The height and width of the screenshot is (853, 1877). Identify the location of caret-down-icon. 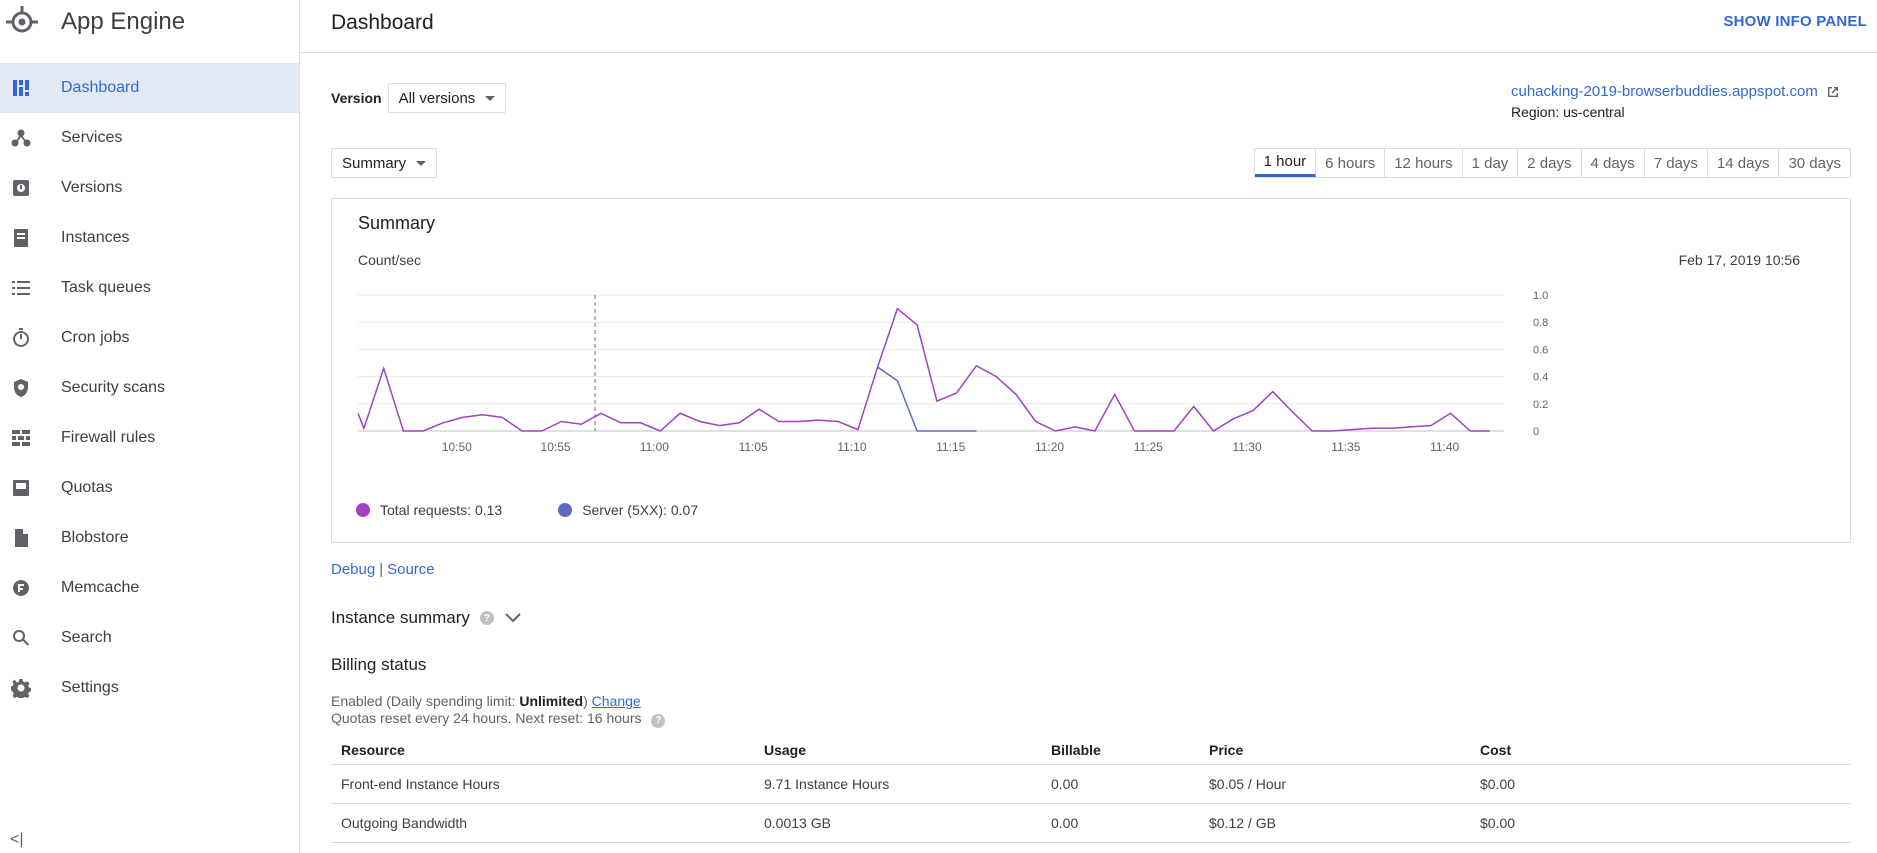
(421, 163).